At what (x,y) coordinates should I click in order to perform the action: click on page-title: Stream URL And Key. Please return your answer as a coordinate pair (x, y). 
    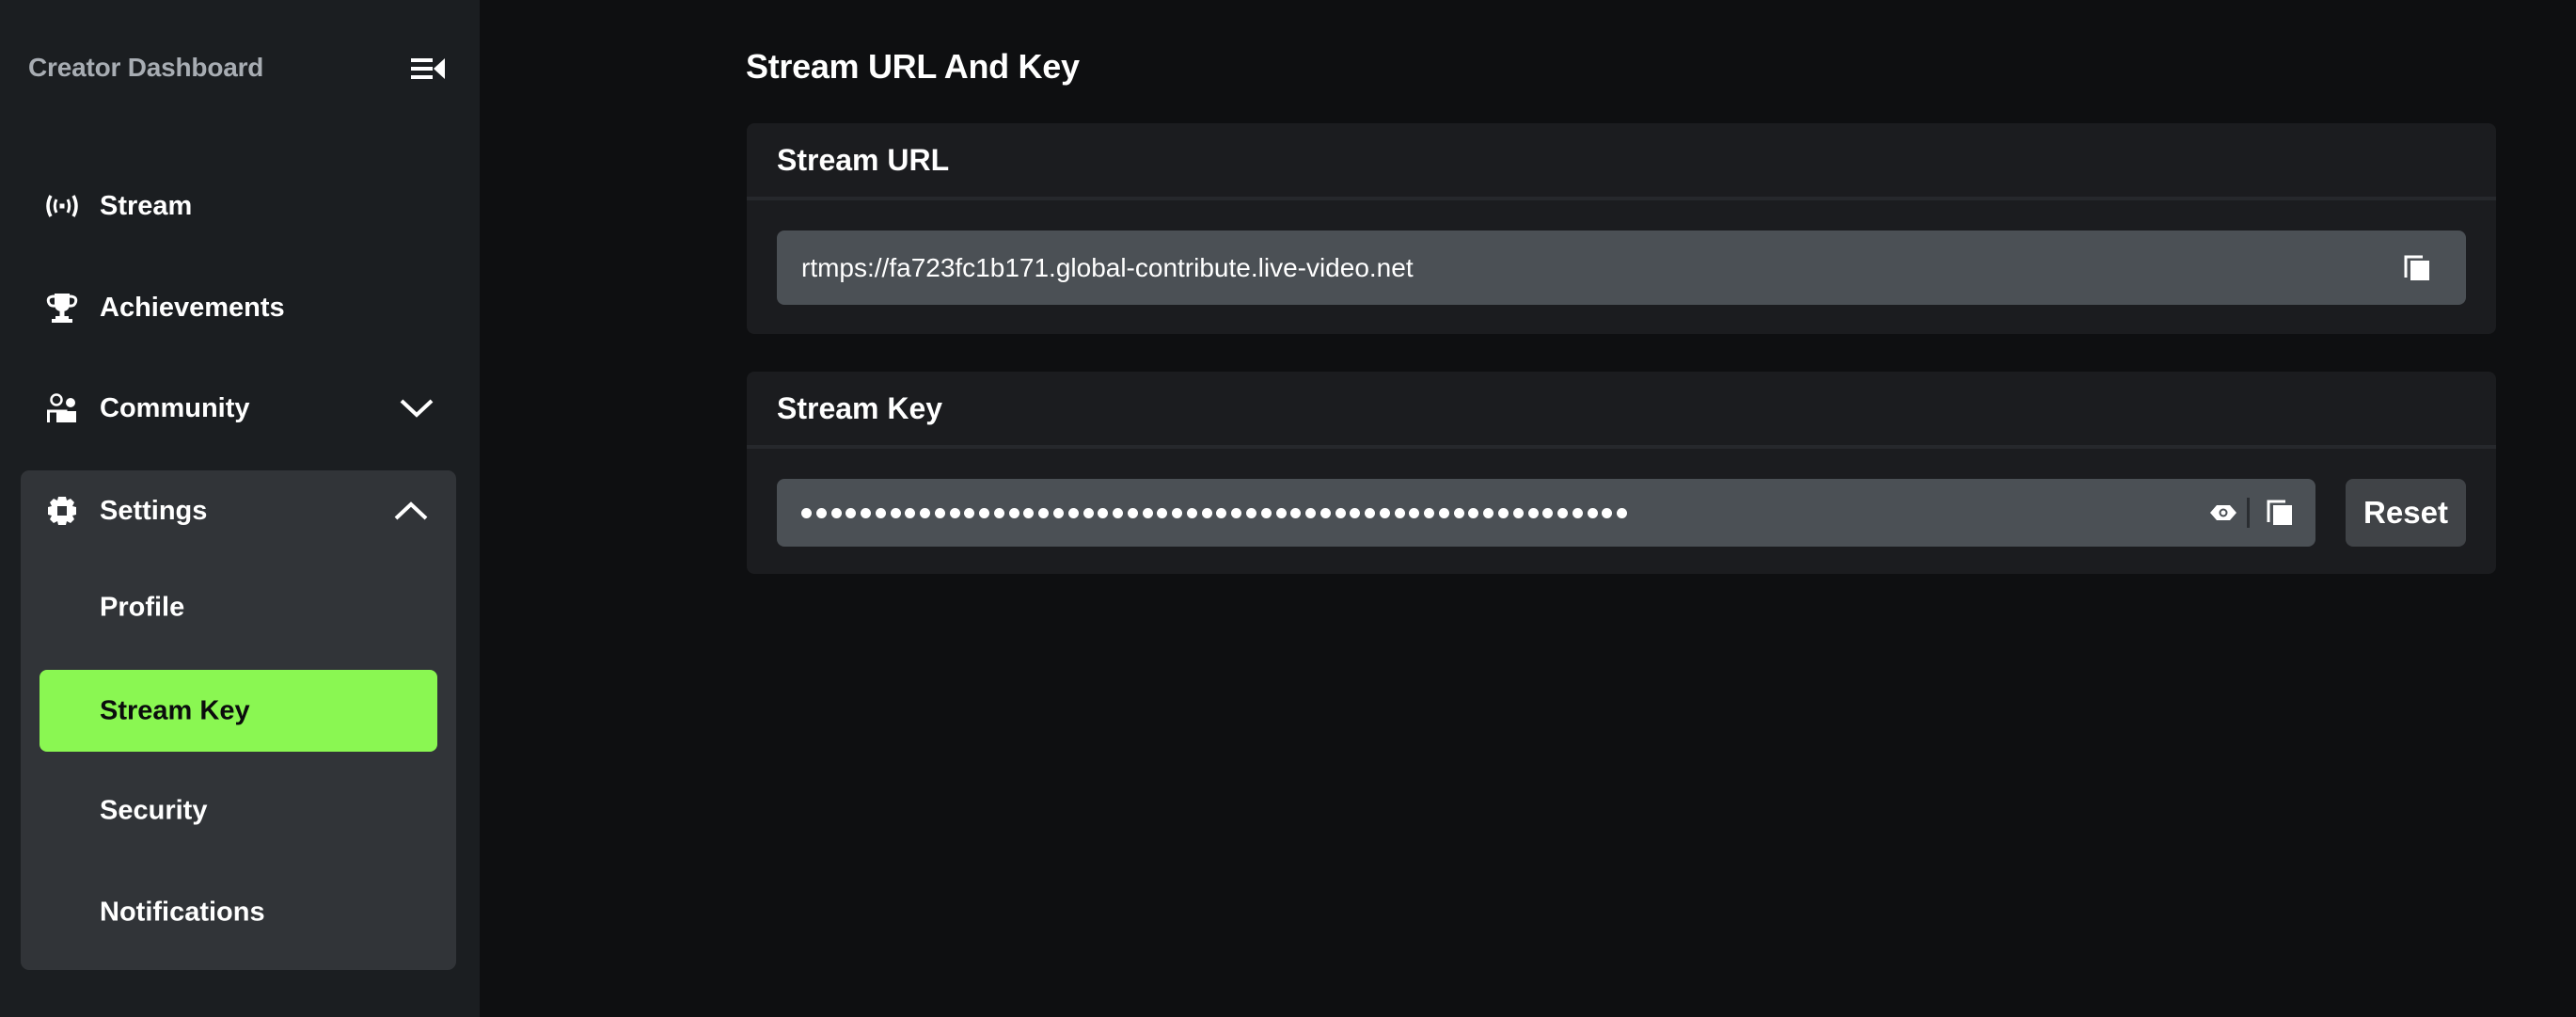
    Looking at the image, I should click on (913, 66).